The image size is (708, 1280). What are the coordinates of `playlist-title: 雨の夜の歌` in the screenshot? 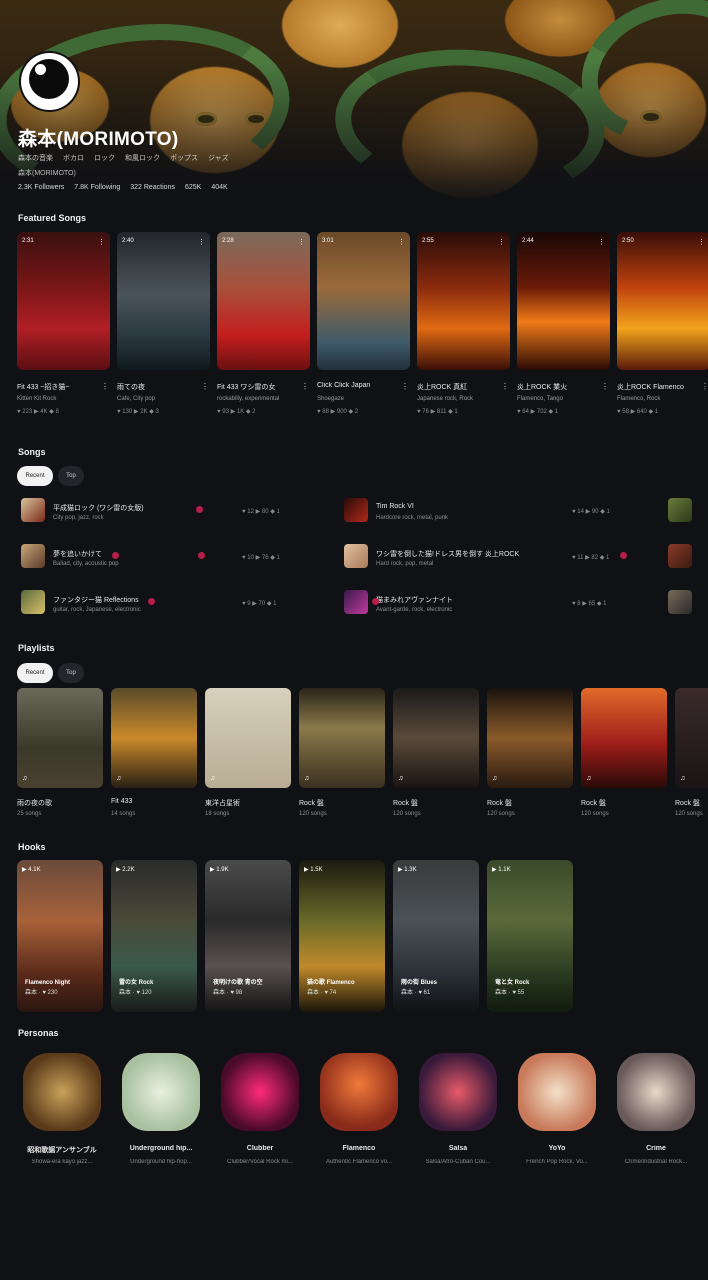 It's located at (34, 803).